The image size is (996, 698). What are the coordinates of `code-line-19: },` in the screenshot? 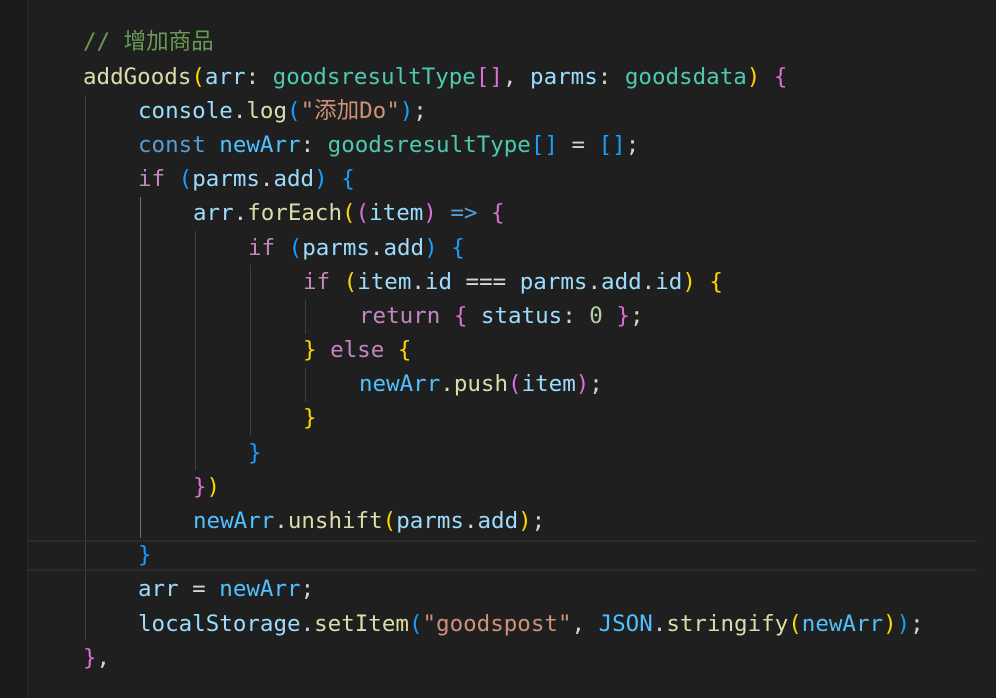 It's located at (96, 658).